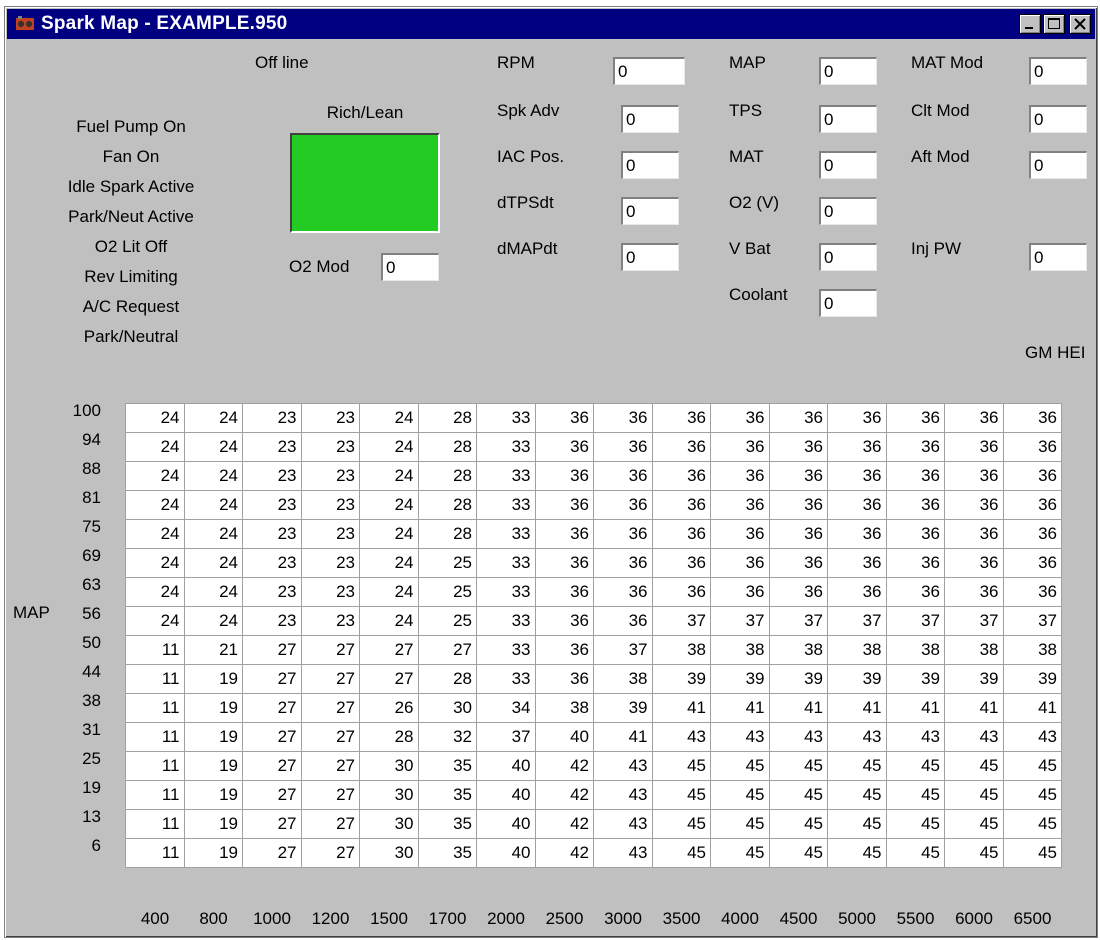 The width and height of the screenshot is (1100, 940). I want to click on spark-cell: 32, so click(447, 737).